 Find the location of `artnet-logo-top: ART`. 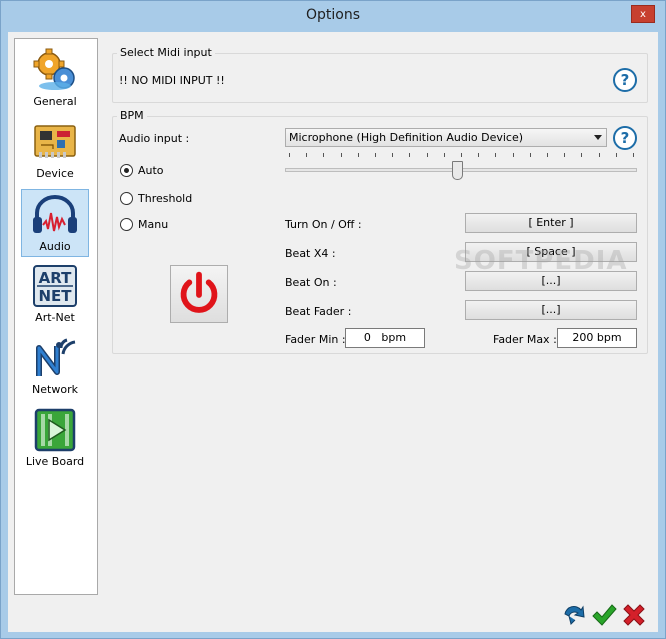

artnet-logo-top: ART is located at coordinates (55, 278).